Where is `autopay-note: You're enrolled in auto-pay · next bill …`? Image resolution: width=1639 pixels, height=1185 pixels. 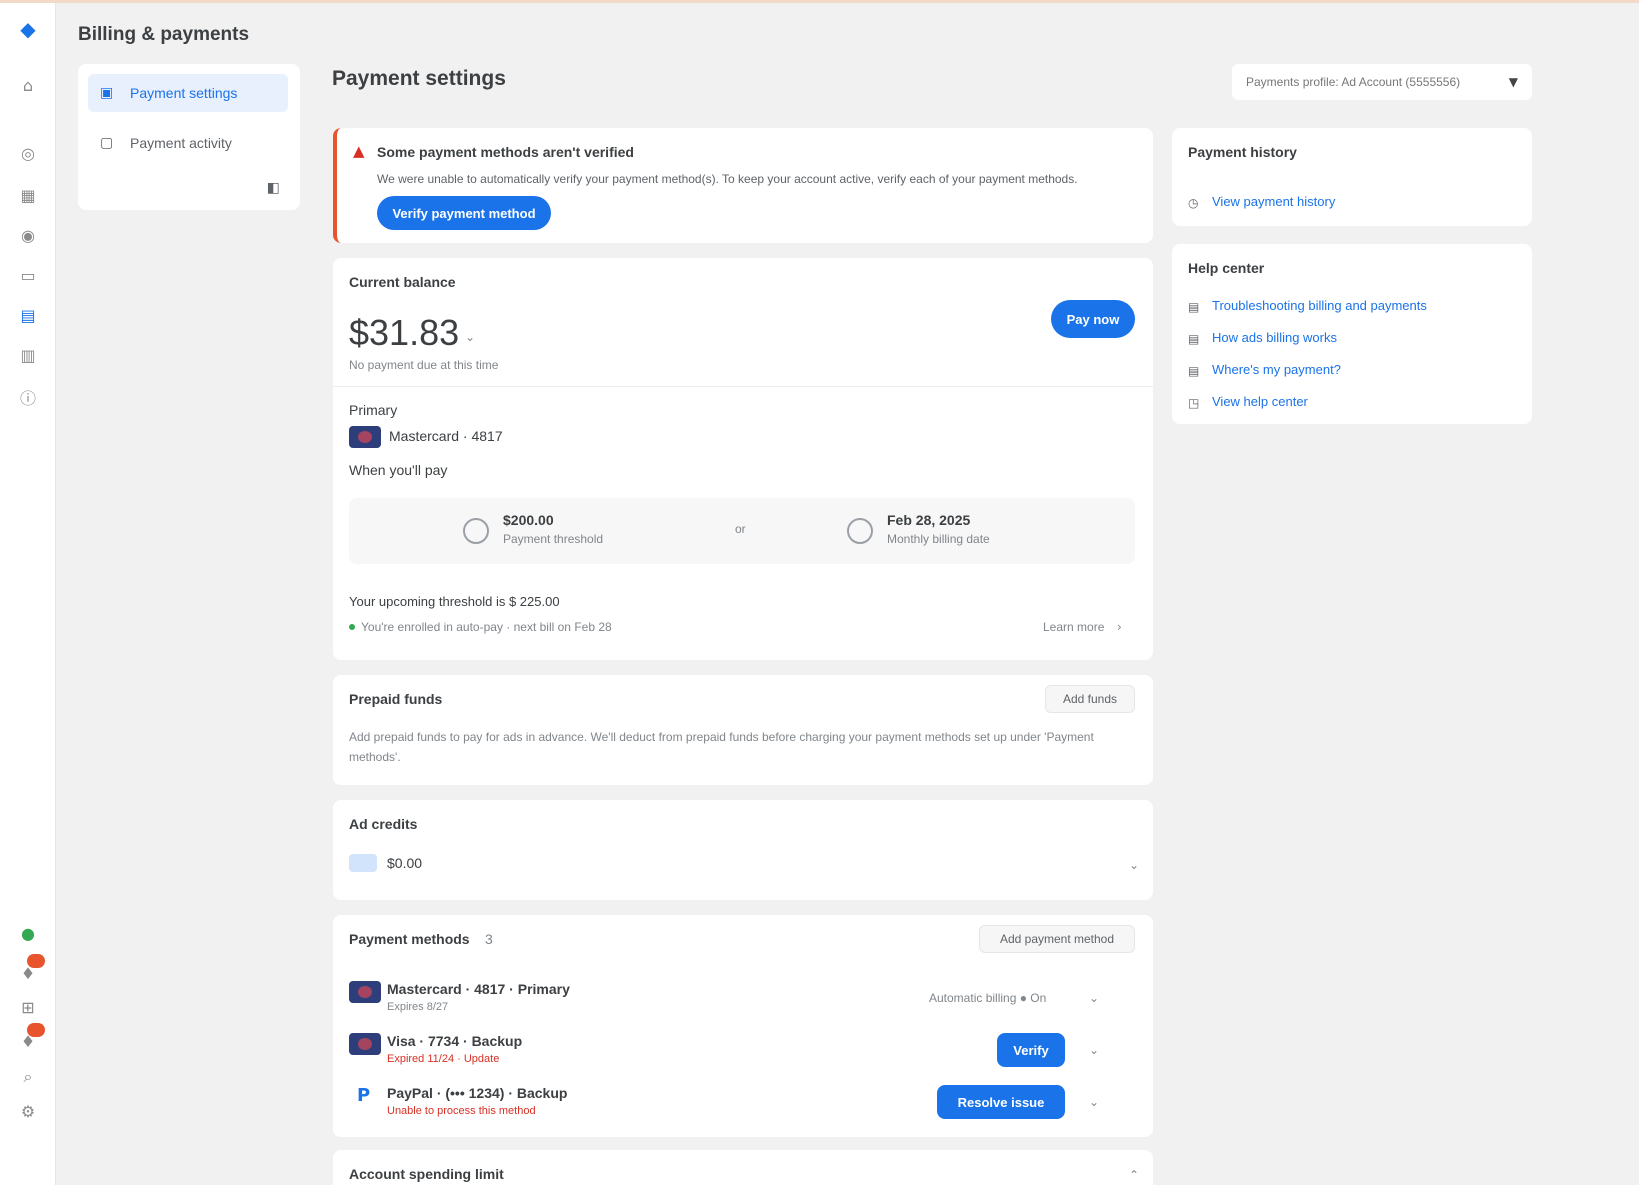 autopay-note: You're enrolled in auto-pay · next bill … is located at coordinates (486, 627).